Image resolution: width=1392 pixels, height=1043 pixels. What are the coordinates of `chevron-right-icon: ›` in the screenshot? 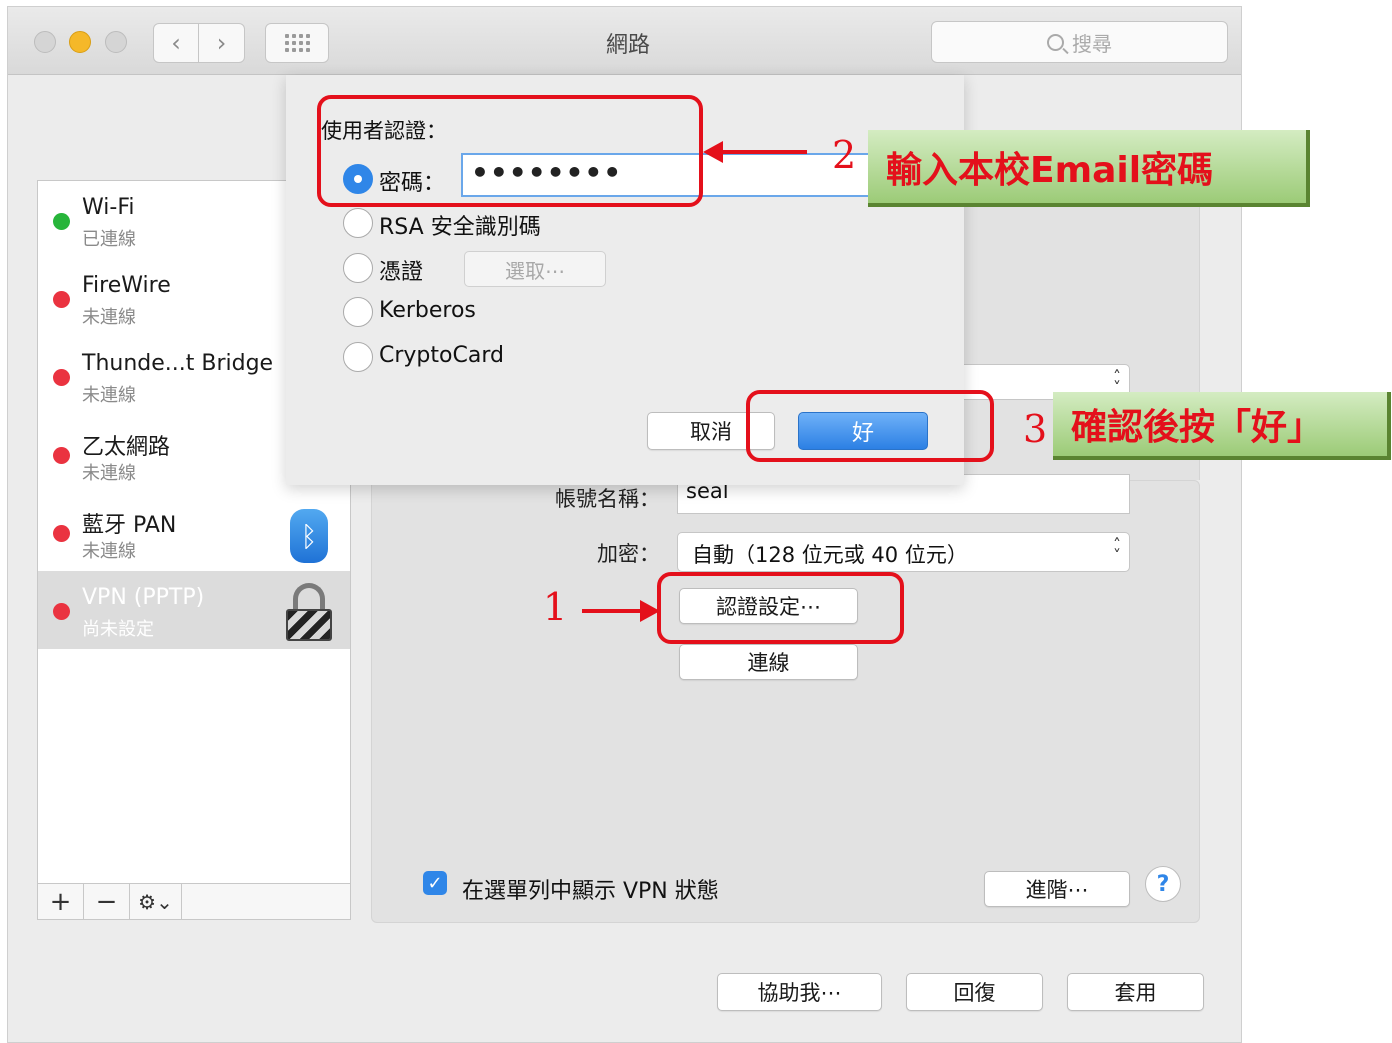 It's located at (221, 43).